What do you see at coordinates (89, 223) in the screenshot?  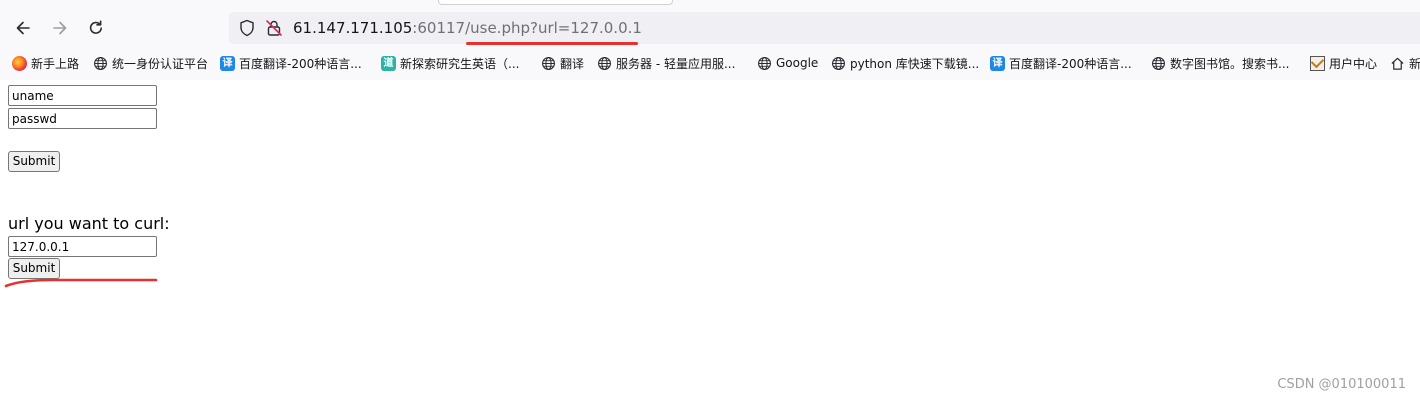 I see `curl-url-label: url you want to curl:` at bounding box center [89, 223].